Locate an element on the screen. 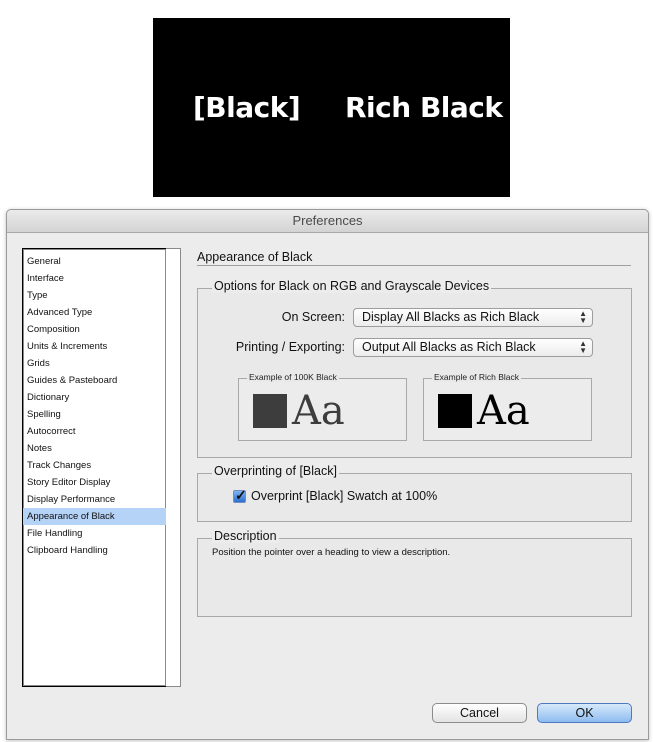  sidebar-item-story-editor-display: Story Editor Display is located at coordinates (94, 482).